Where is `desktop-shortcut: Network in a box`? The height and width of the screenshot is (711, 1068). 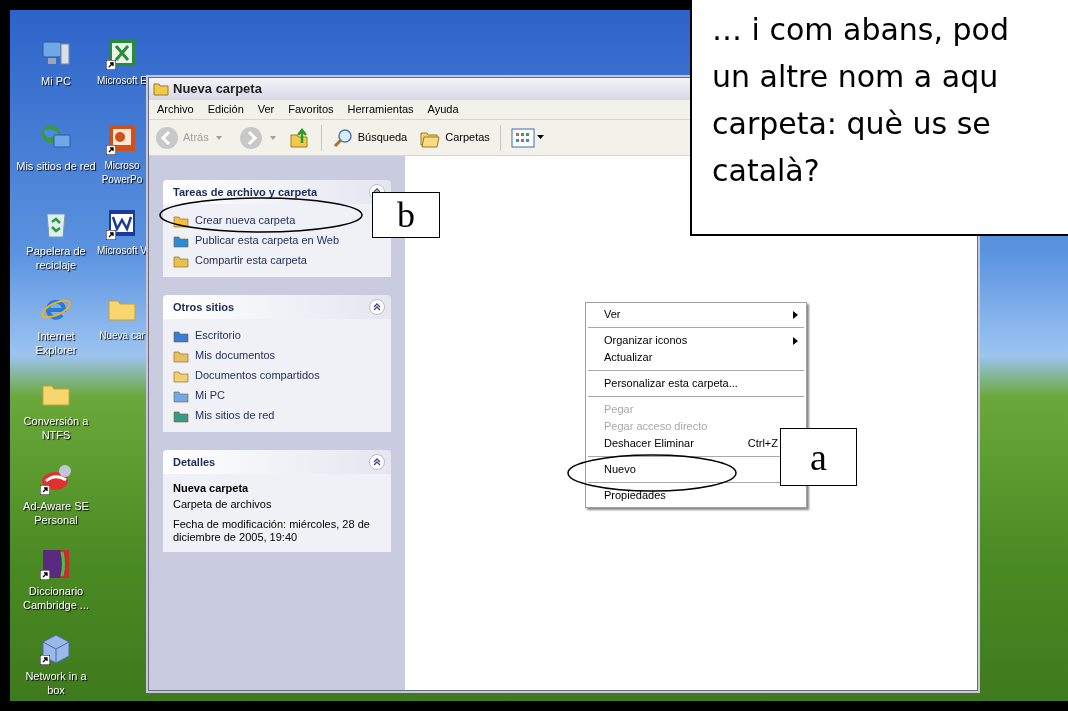
desktop-shortcut: Network in a box is located at coordinates (56, 672).